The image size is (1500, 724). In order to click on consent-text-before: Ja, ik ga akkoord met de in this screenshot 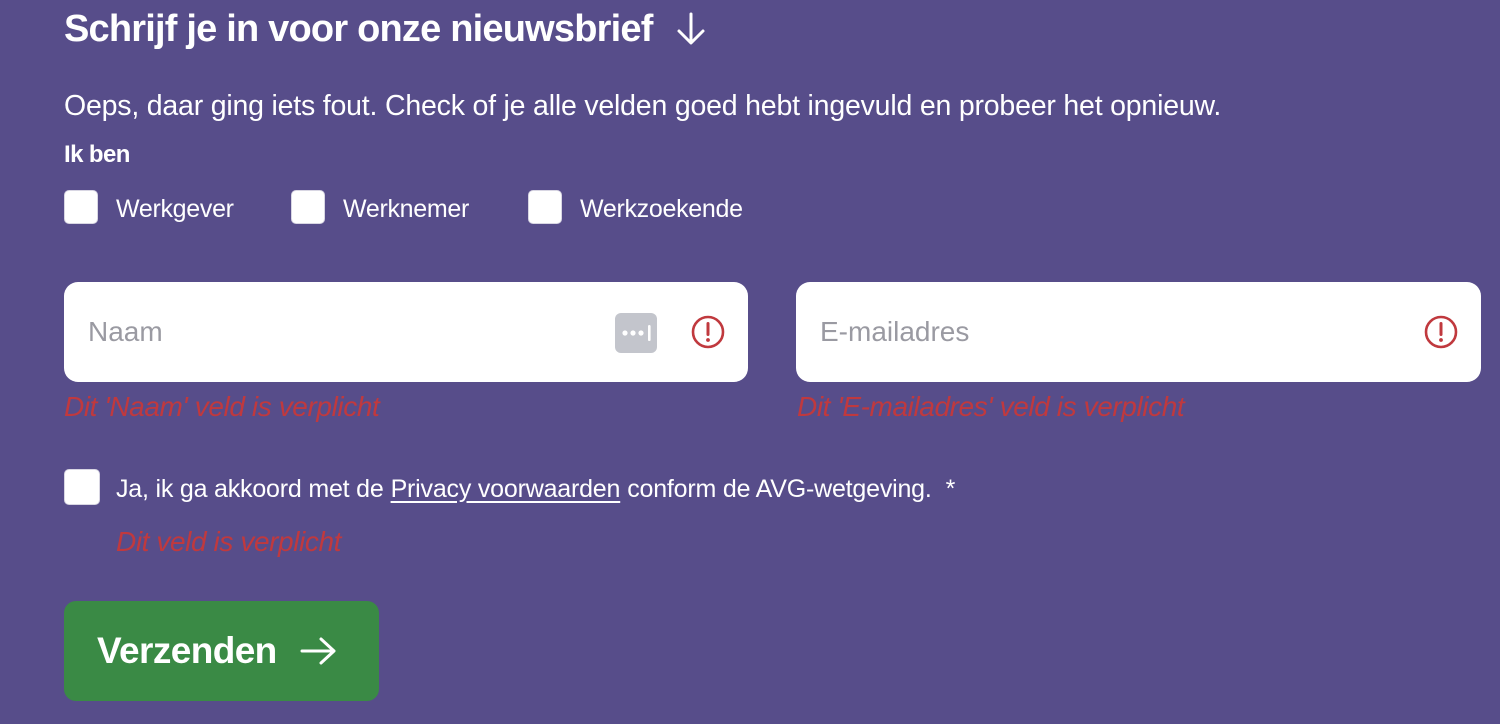, I will do `click(250, 488)`.